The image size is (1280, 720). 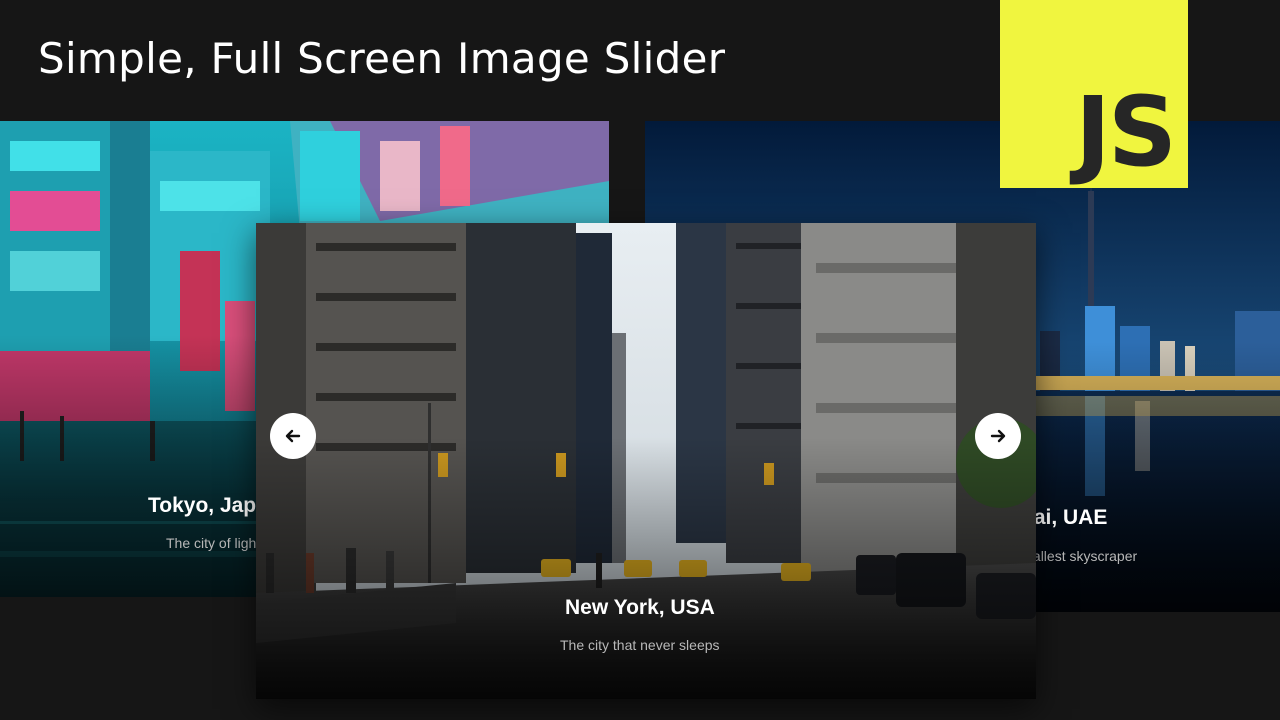 I want to click on arrow-left-icon, so click(x=293, y=436).